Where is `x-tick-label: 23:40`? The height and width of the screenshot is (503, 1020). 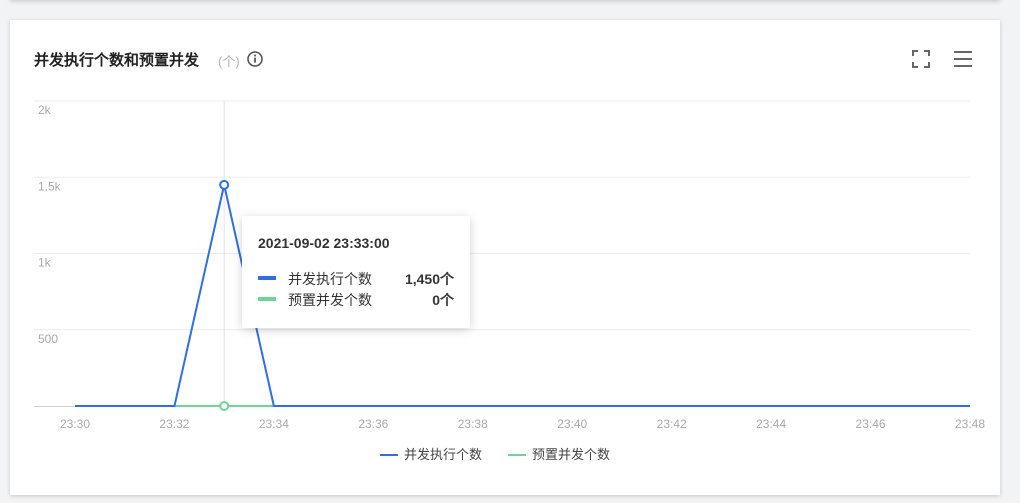 x-tick-label: 23:40 is located at coordinates (572, 424).